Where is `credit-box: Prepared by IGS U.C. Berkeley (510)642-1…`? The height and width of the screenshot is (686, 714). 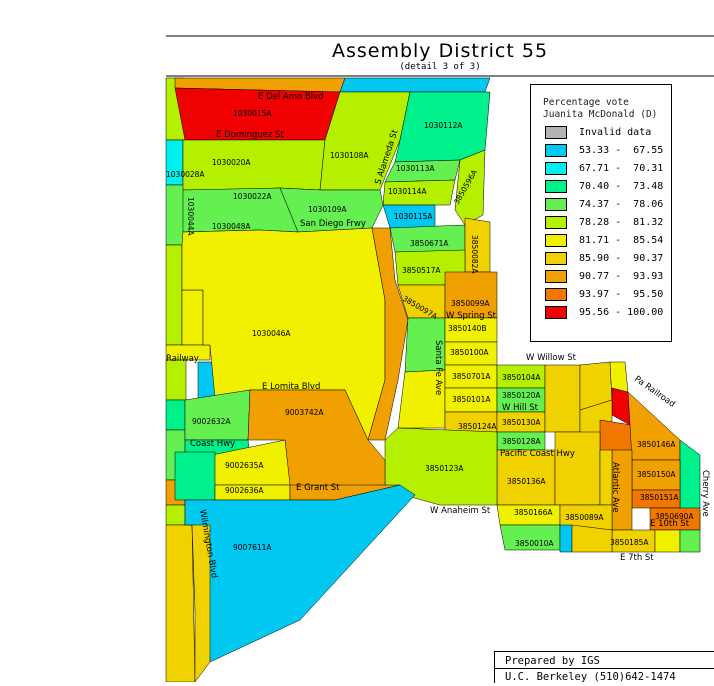 credit-box: Prepared by IGS U.C. Berkeley (510)642-1… is located at coordinates (604, 667).